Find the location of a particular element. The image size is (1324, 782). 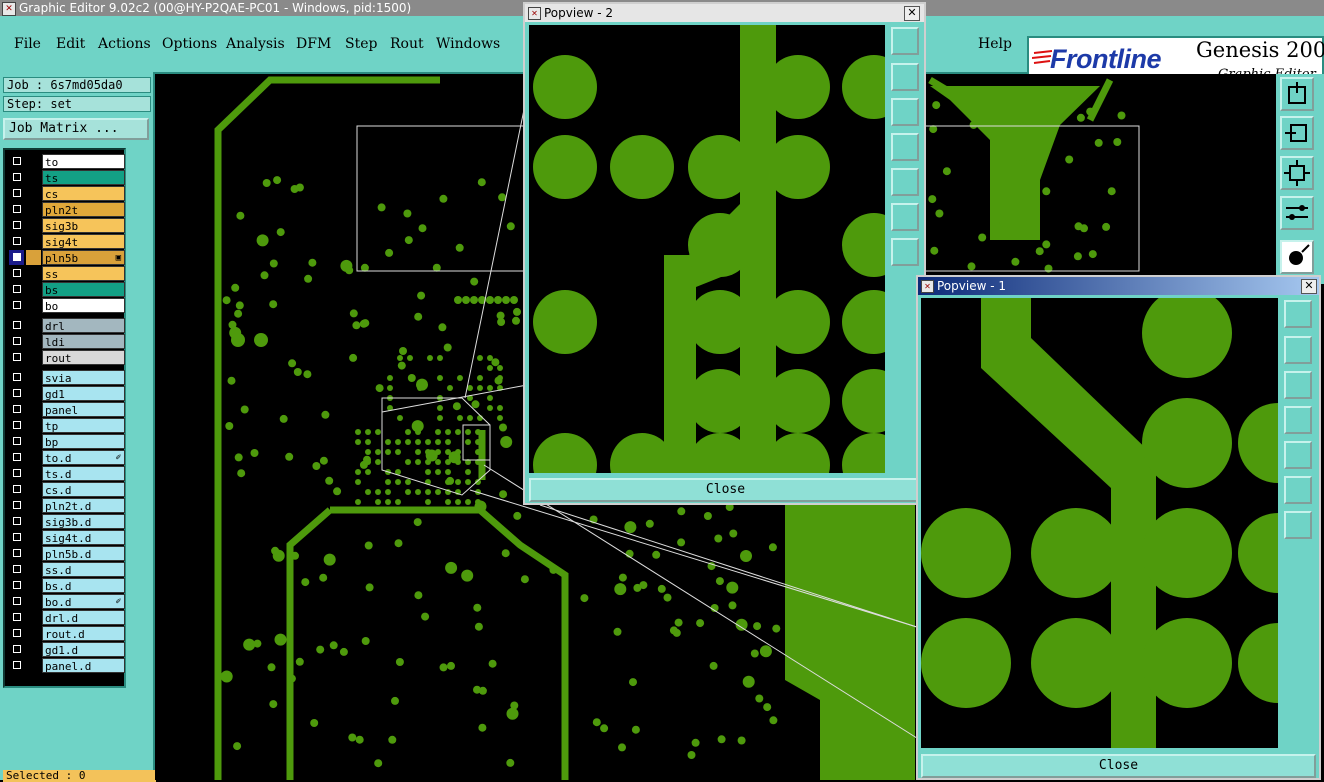

window-top-icon is located at coordinates (1297, 94).